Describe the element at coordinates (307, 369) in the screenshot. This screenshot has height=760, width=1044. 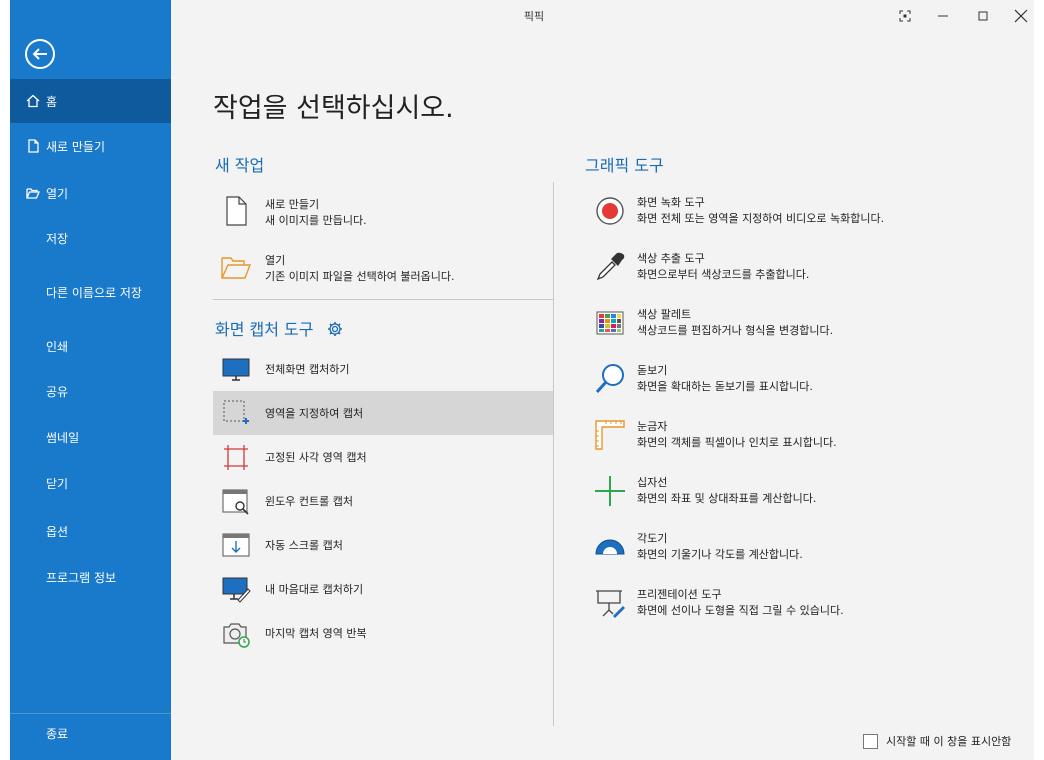
I see `capture-label: 전체화면 캡처하기` at that location.